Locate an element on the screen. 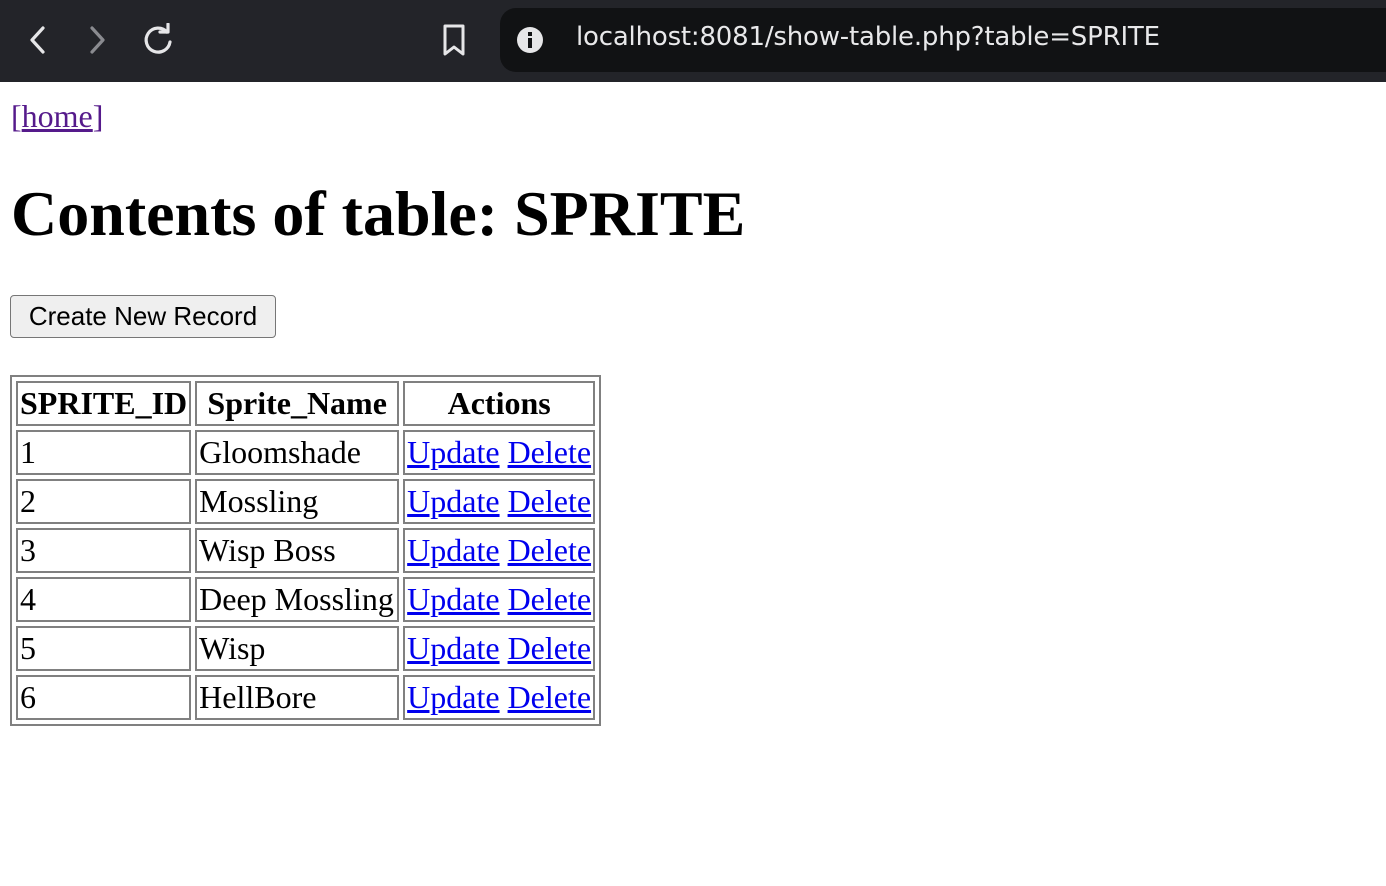 This screenshot has height=886, width=1386. cell-sprite-name: Wisp Boss is located at coordinates (297, 550).